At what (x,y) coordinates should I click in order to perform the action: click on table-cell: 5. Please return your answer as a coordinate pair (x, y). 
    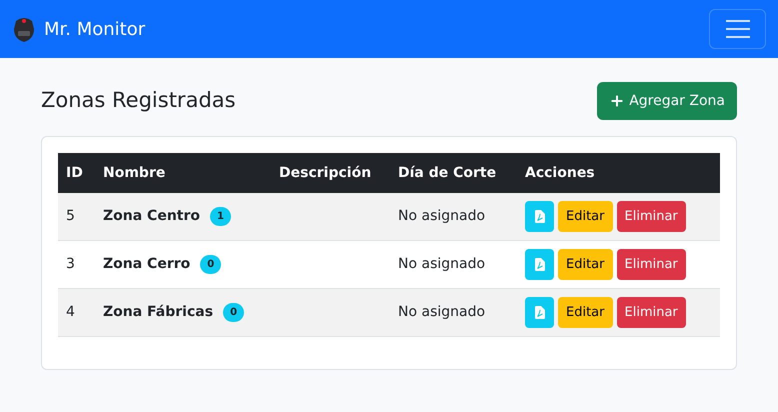
    Looking at the image, I should click on (70, 216).